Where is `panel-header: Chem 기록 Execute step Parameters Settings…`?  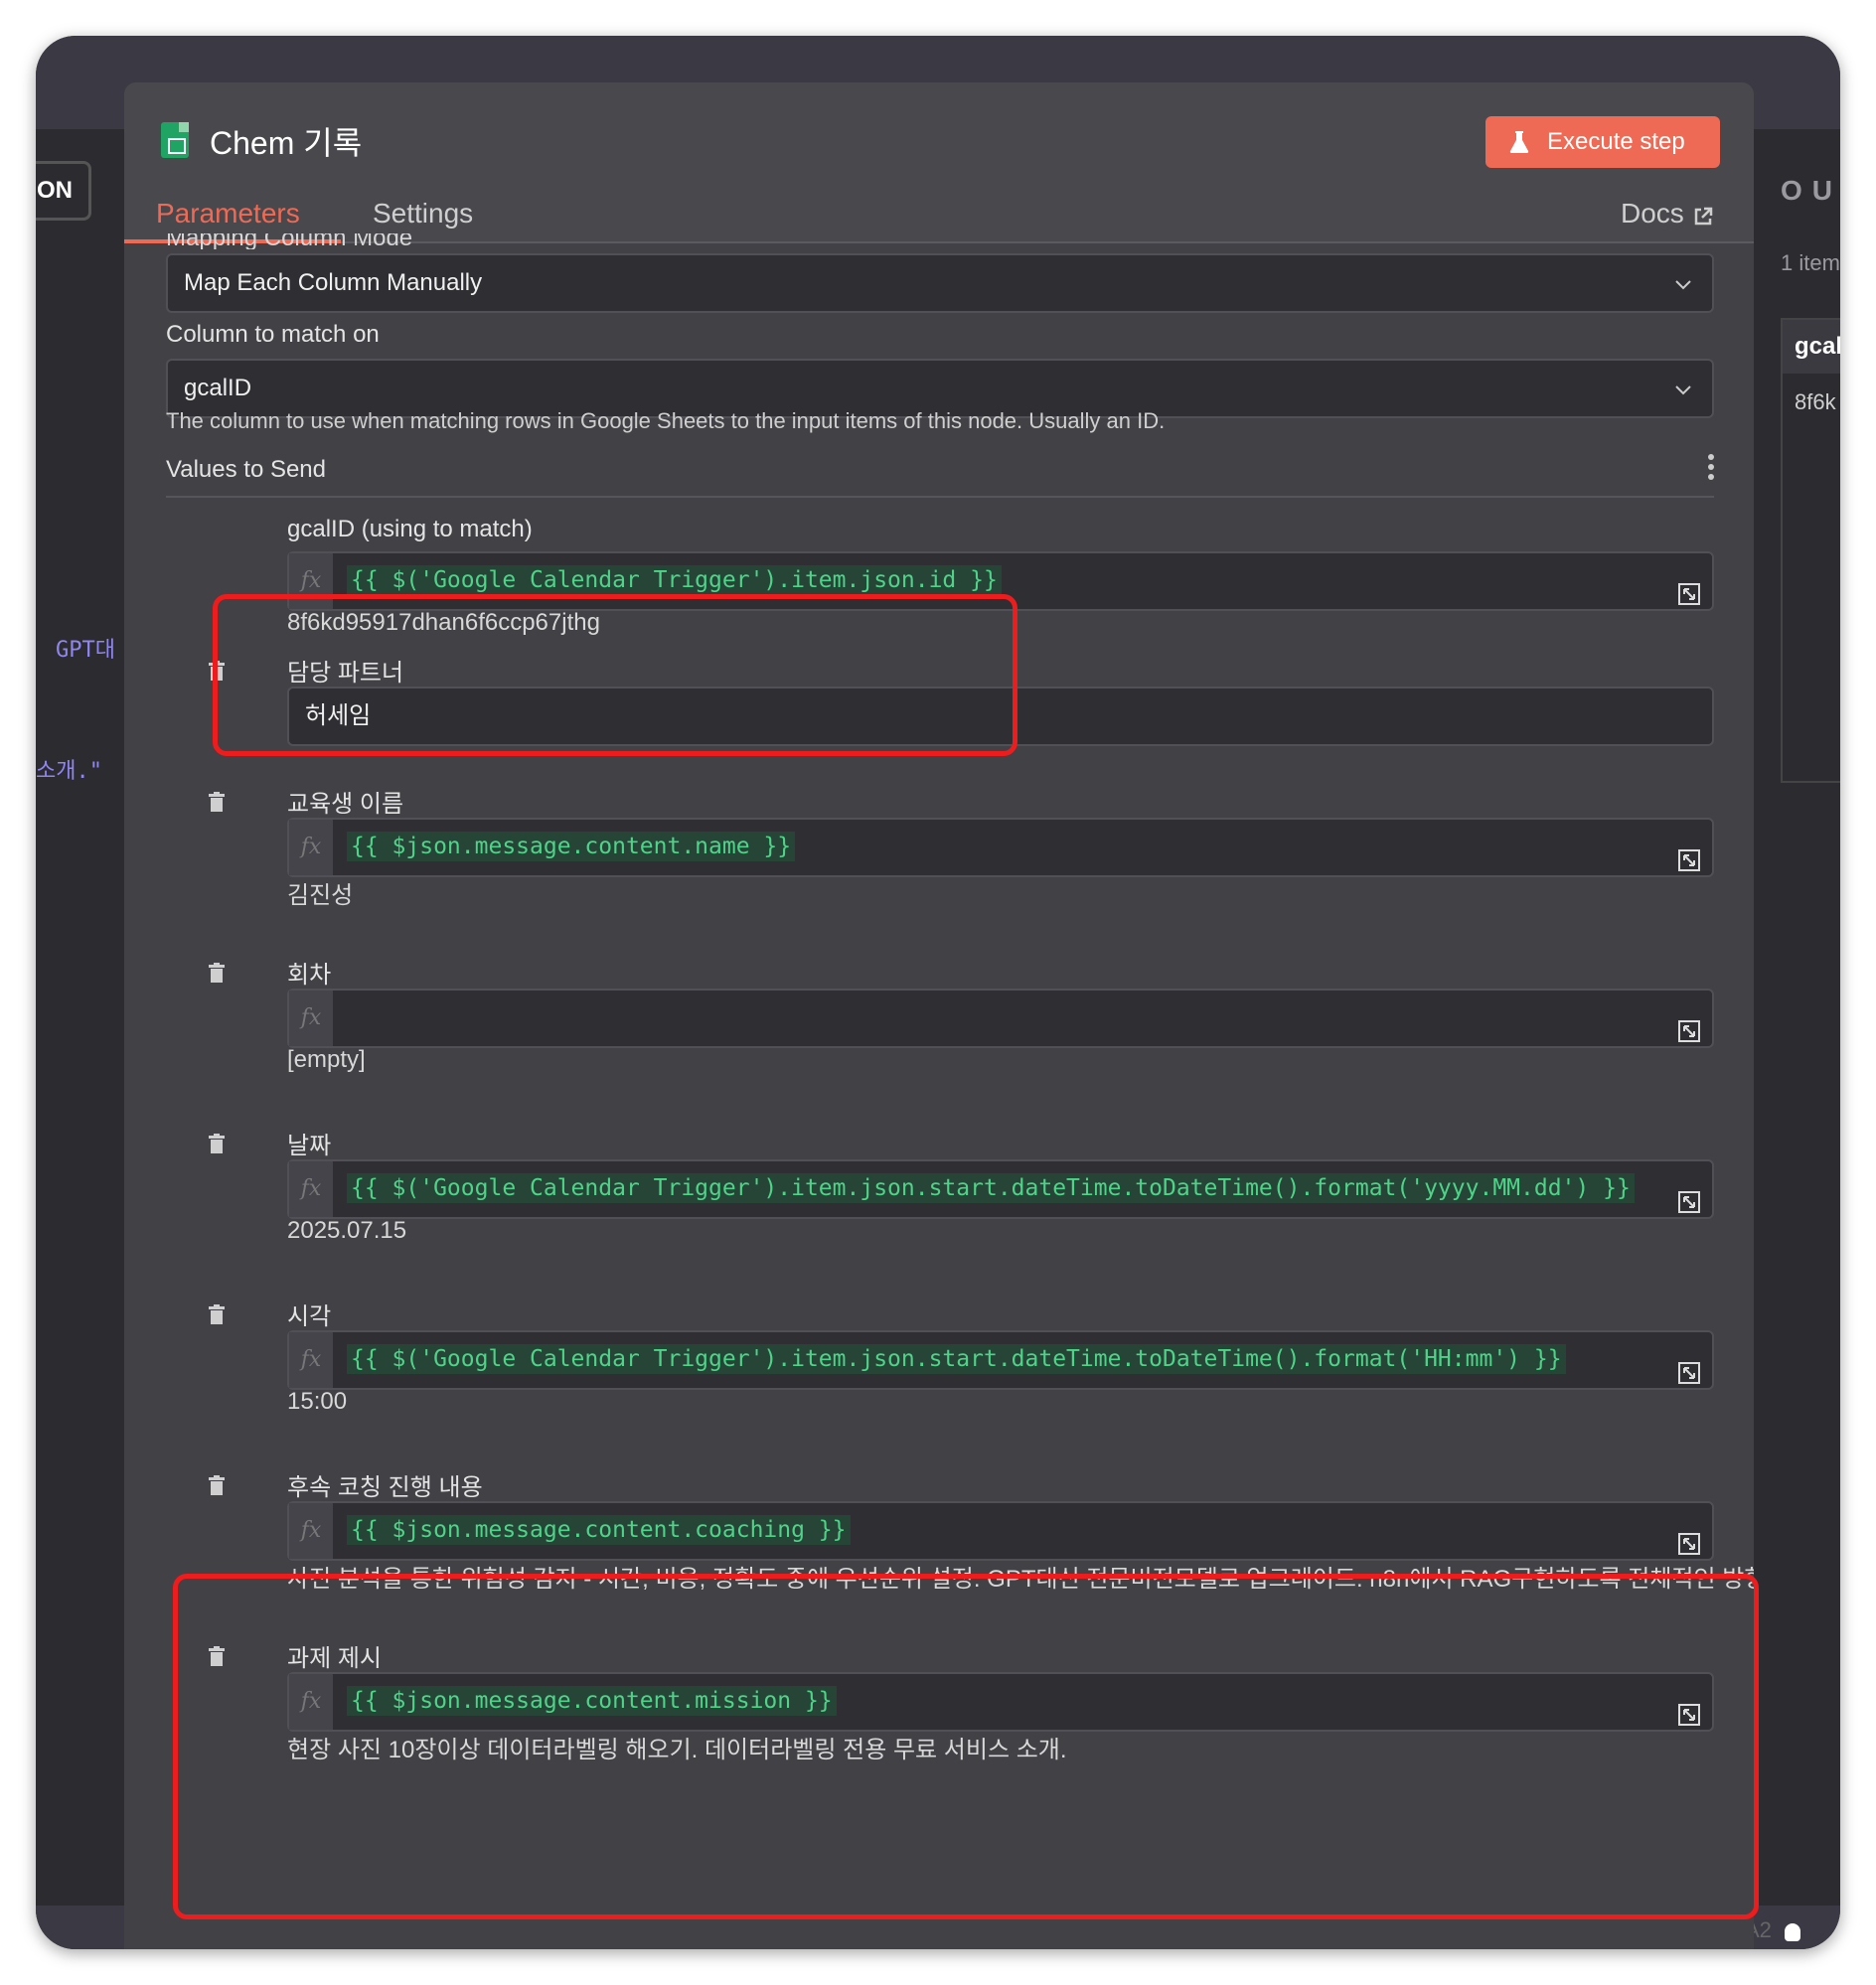
panel-header: Chem 기록 Execute step Parameters Settings… is located at coordinates (939, 163).